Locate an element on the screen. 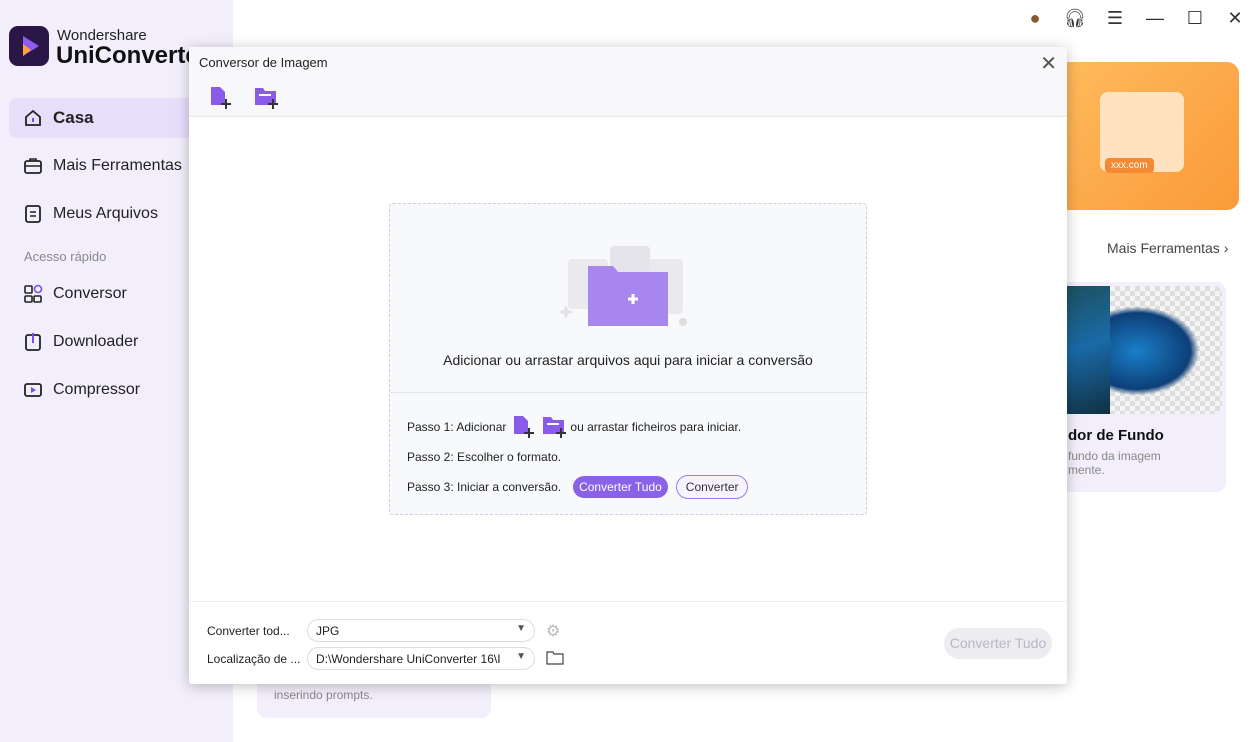  compress-icon is located at coordinates (33, 390).